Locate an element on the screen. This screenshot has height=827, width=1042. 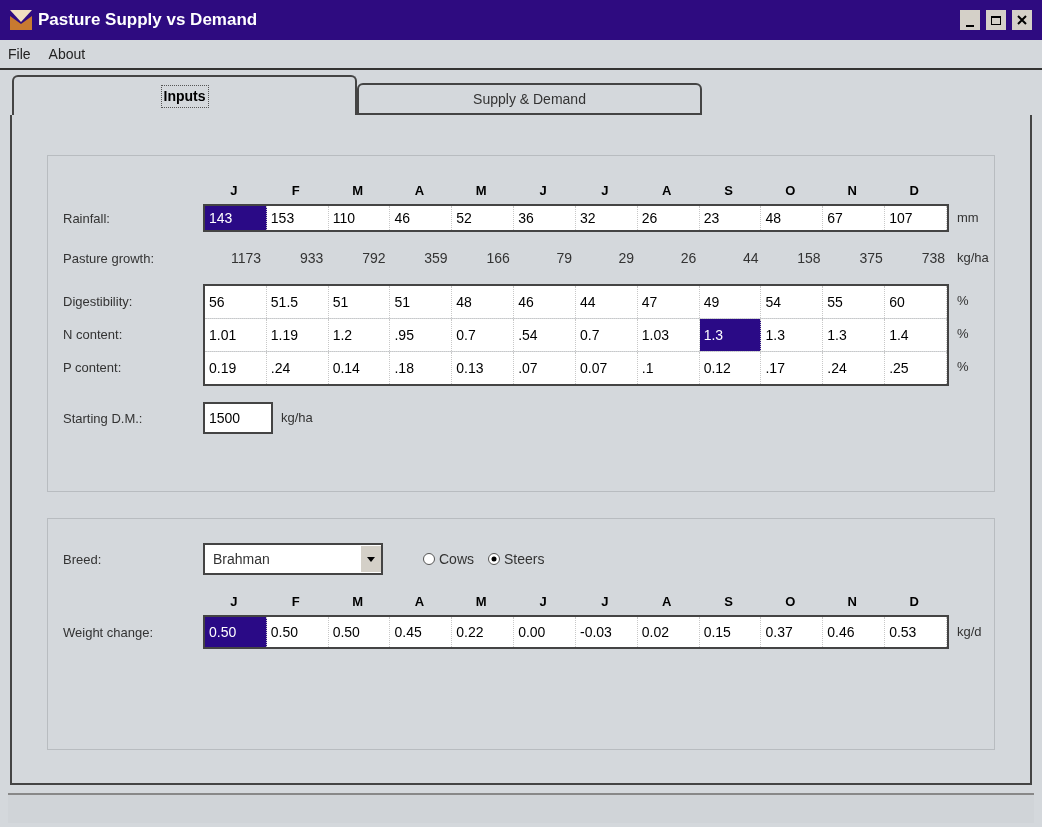
month-header: S is located at coordinates (728, 602).